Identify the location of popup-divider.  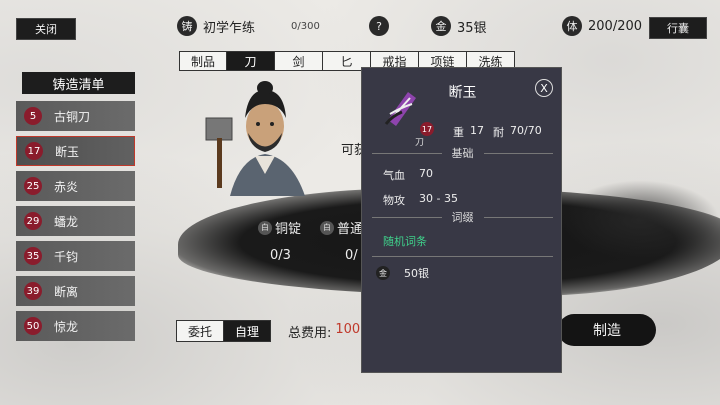
(462, 256).